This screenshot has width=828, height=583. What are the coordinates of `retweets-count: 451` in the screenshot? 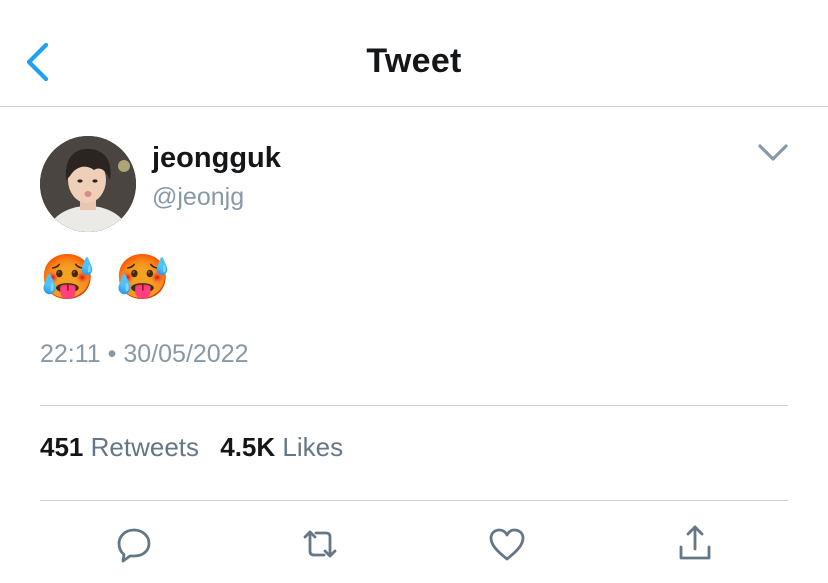 It's located at (62, 447).